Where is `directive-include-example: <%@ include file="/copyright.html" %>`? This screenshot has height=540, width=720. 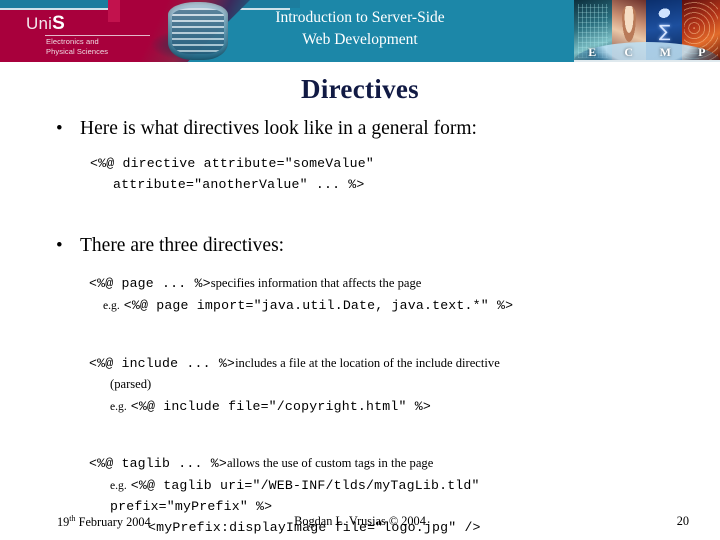
directive-include-example: <%@ include file="/copyright.html" %> is located at coordinates (280, 406).